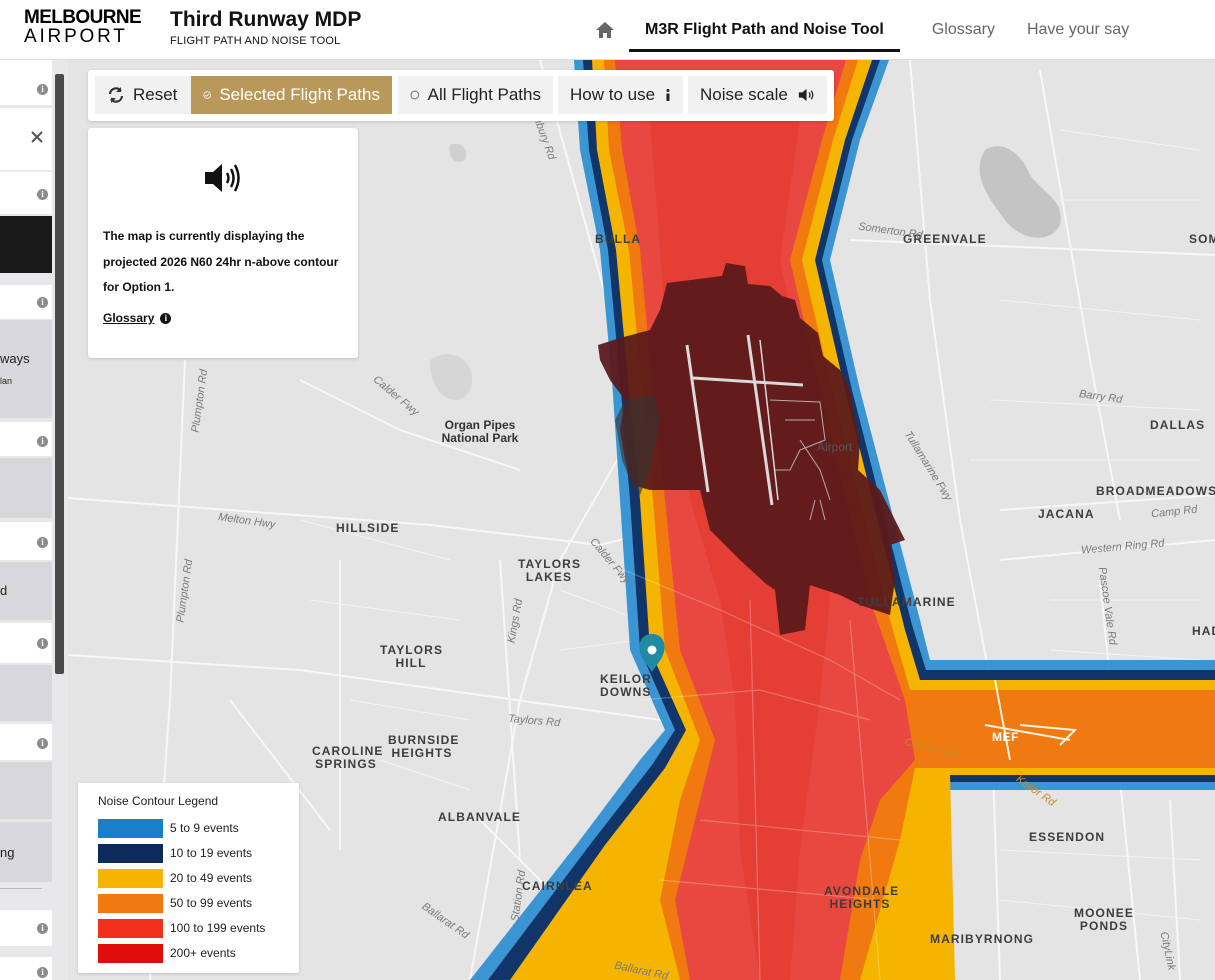  Describe the element at coordinates (1020, 192) in the screenshot. I see `reservoir-shape` at that location.